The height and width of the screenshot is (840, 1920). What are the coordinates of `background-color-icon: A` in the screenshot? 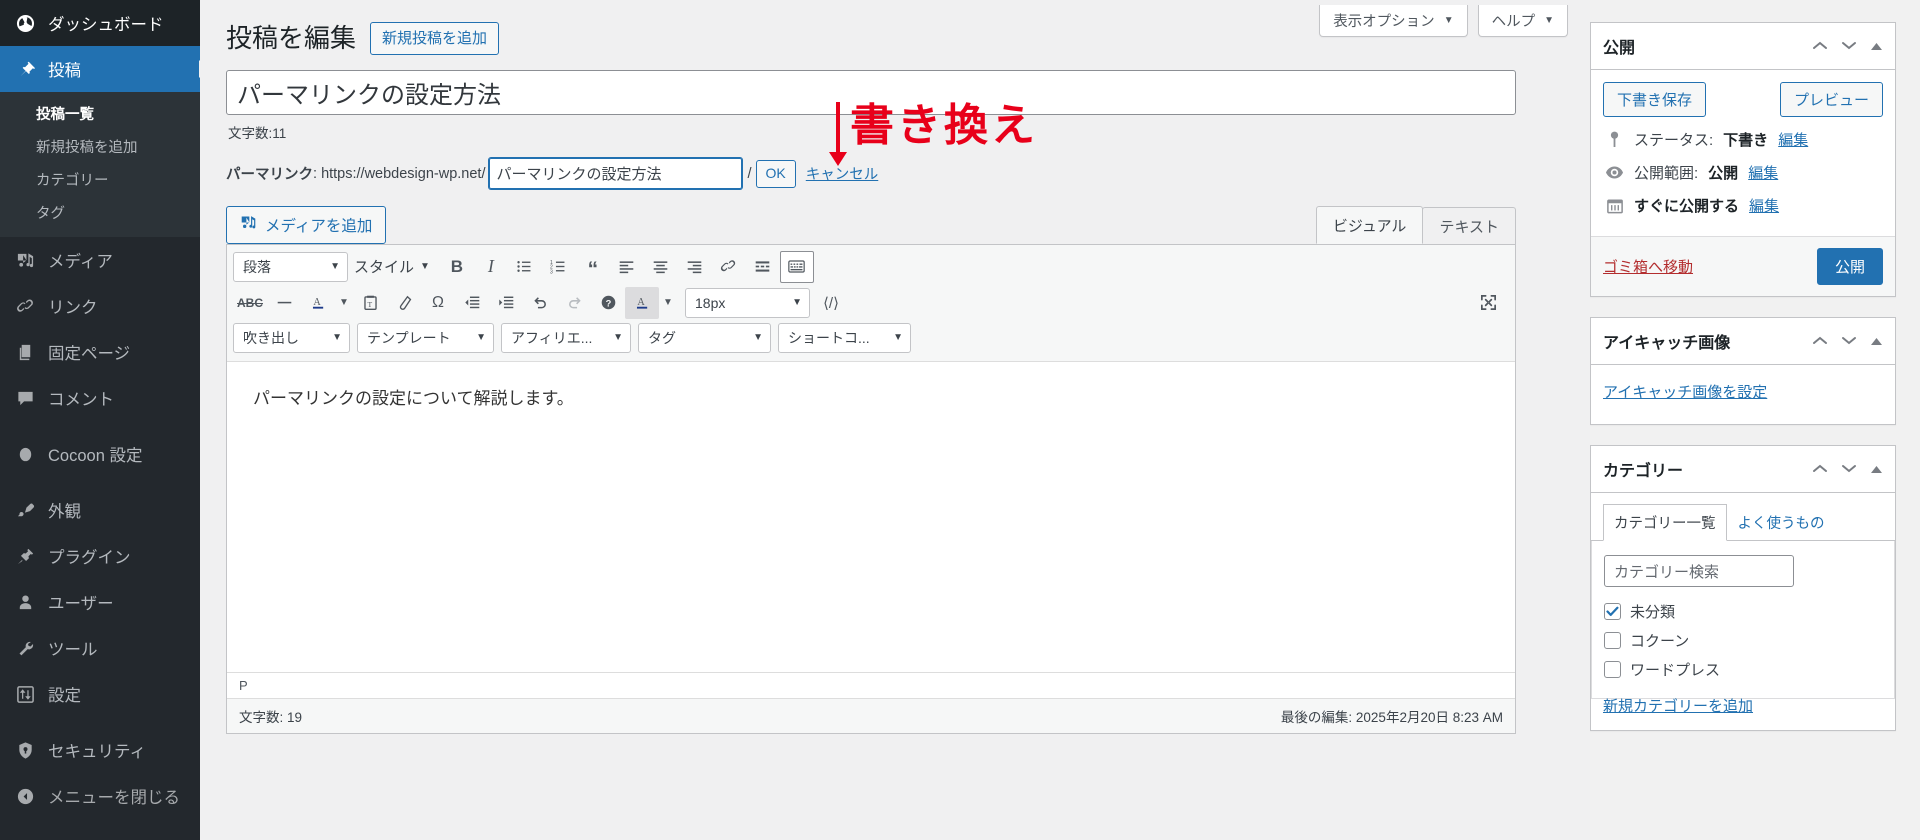 It's located at (642, 302).